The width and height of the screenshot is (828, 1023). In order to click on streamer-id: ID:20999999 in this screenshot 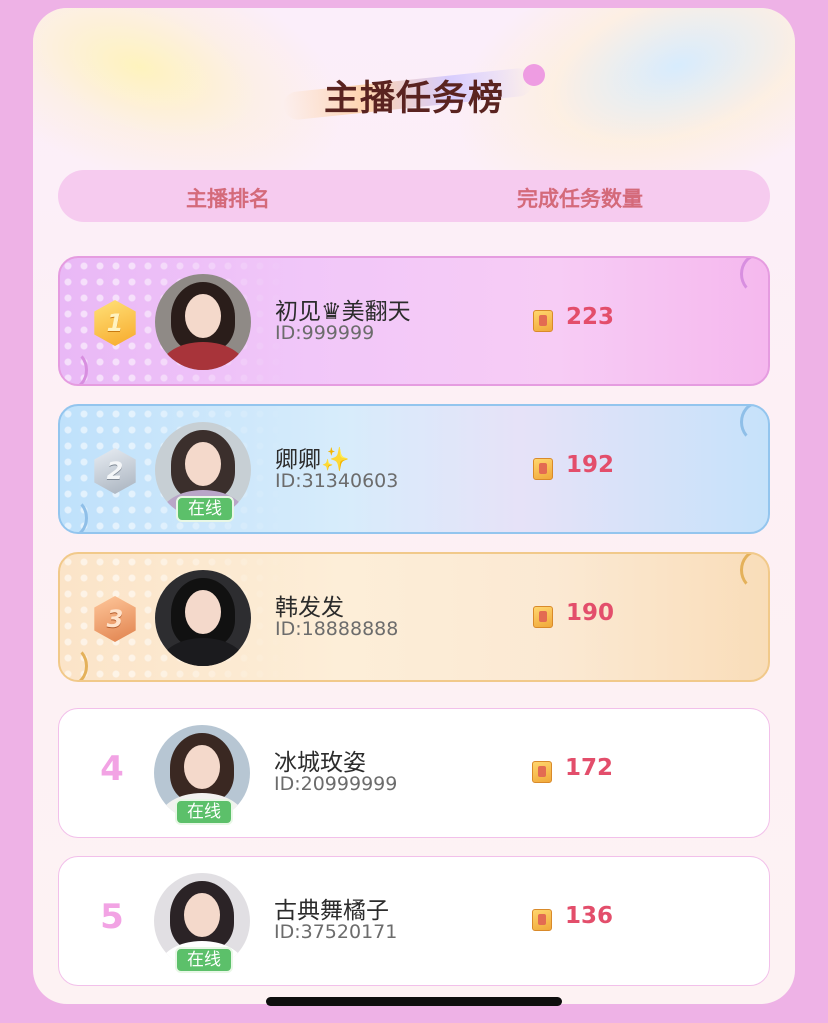, I will do `click(336, 784)`.